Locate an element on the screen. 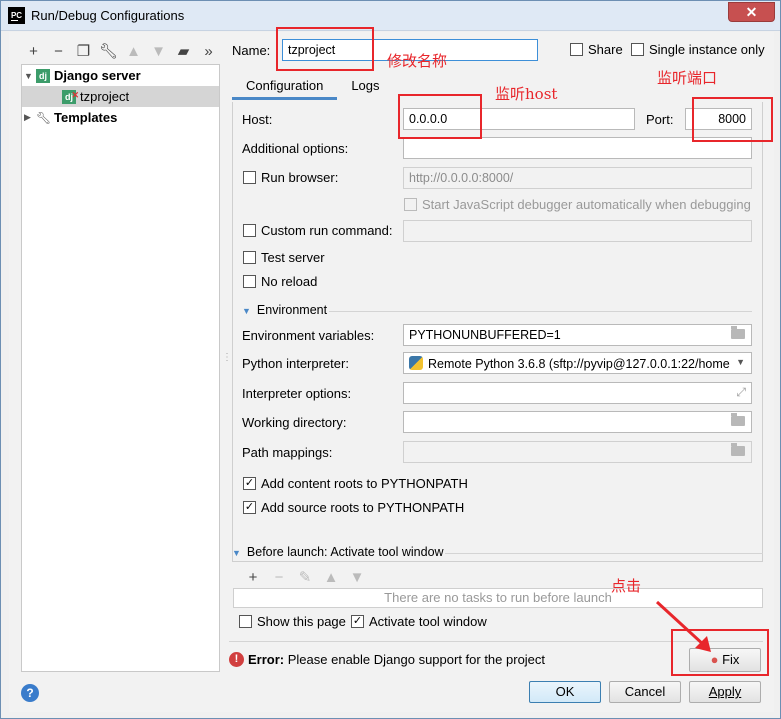 Image resolution: width=781 pixels, height=719 pixels. help-icon: ? is located at coordinates (30, 693).